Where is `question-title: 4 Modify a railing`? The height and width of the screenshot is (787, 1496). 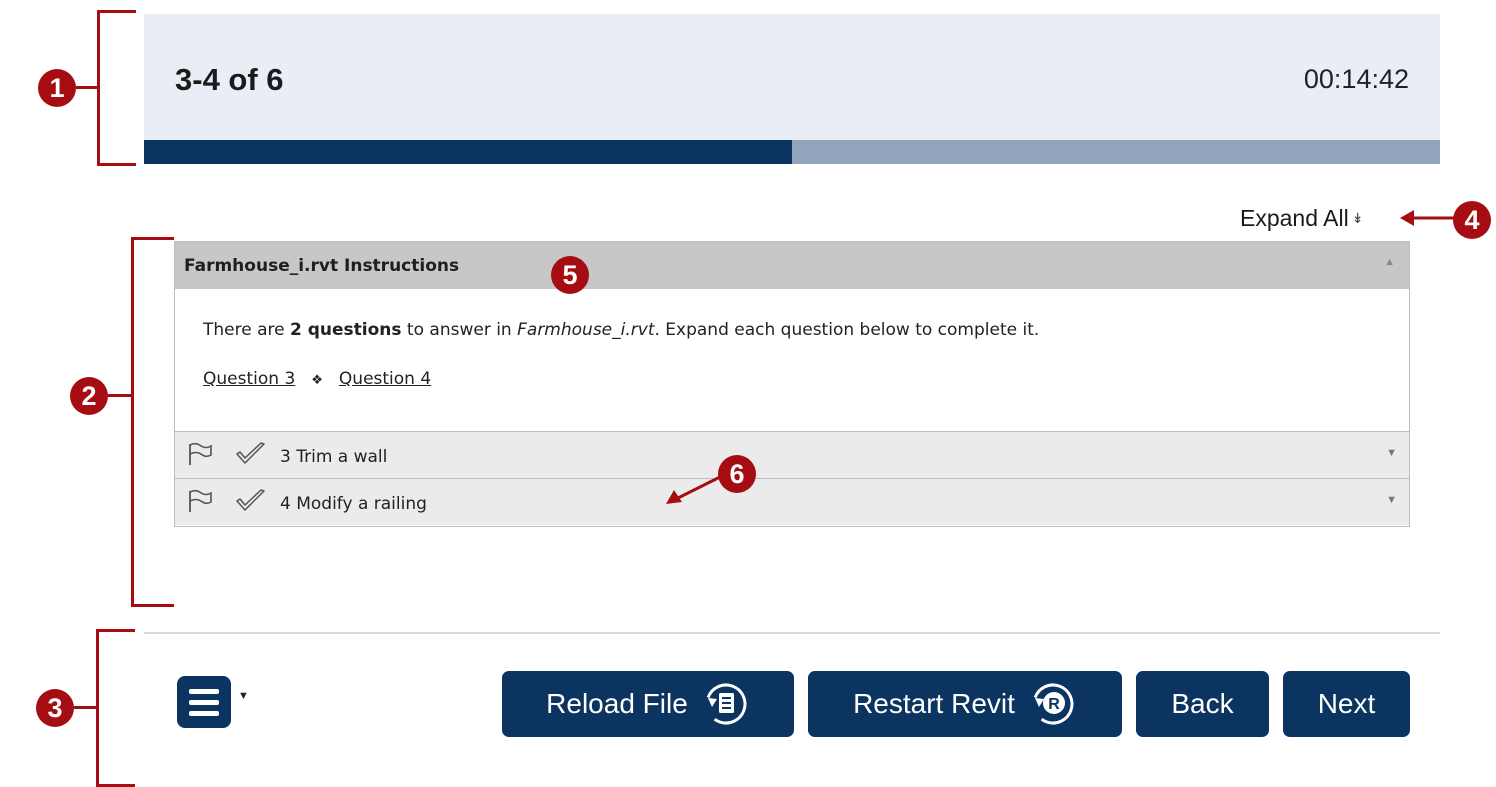
question-title: 4 Modify a railing is located at coordinates (353, 504).